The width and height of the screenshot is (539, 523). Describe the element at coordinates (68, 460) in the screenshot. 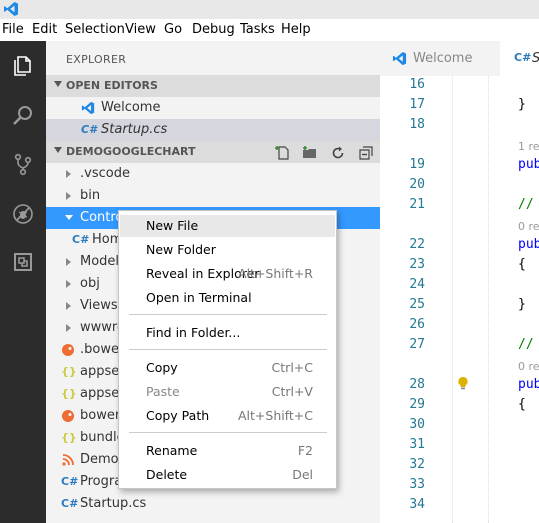

I see `rss-file-icon` at that location.